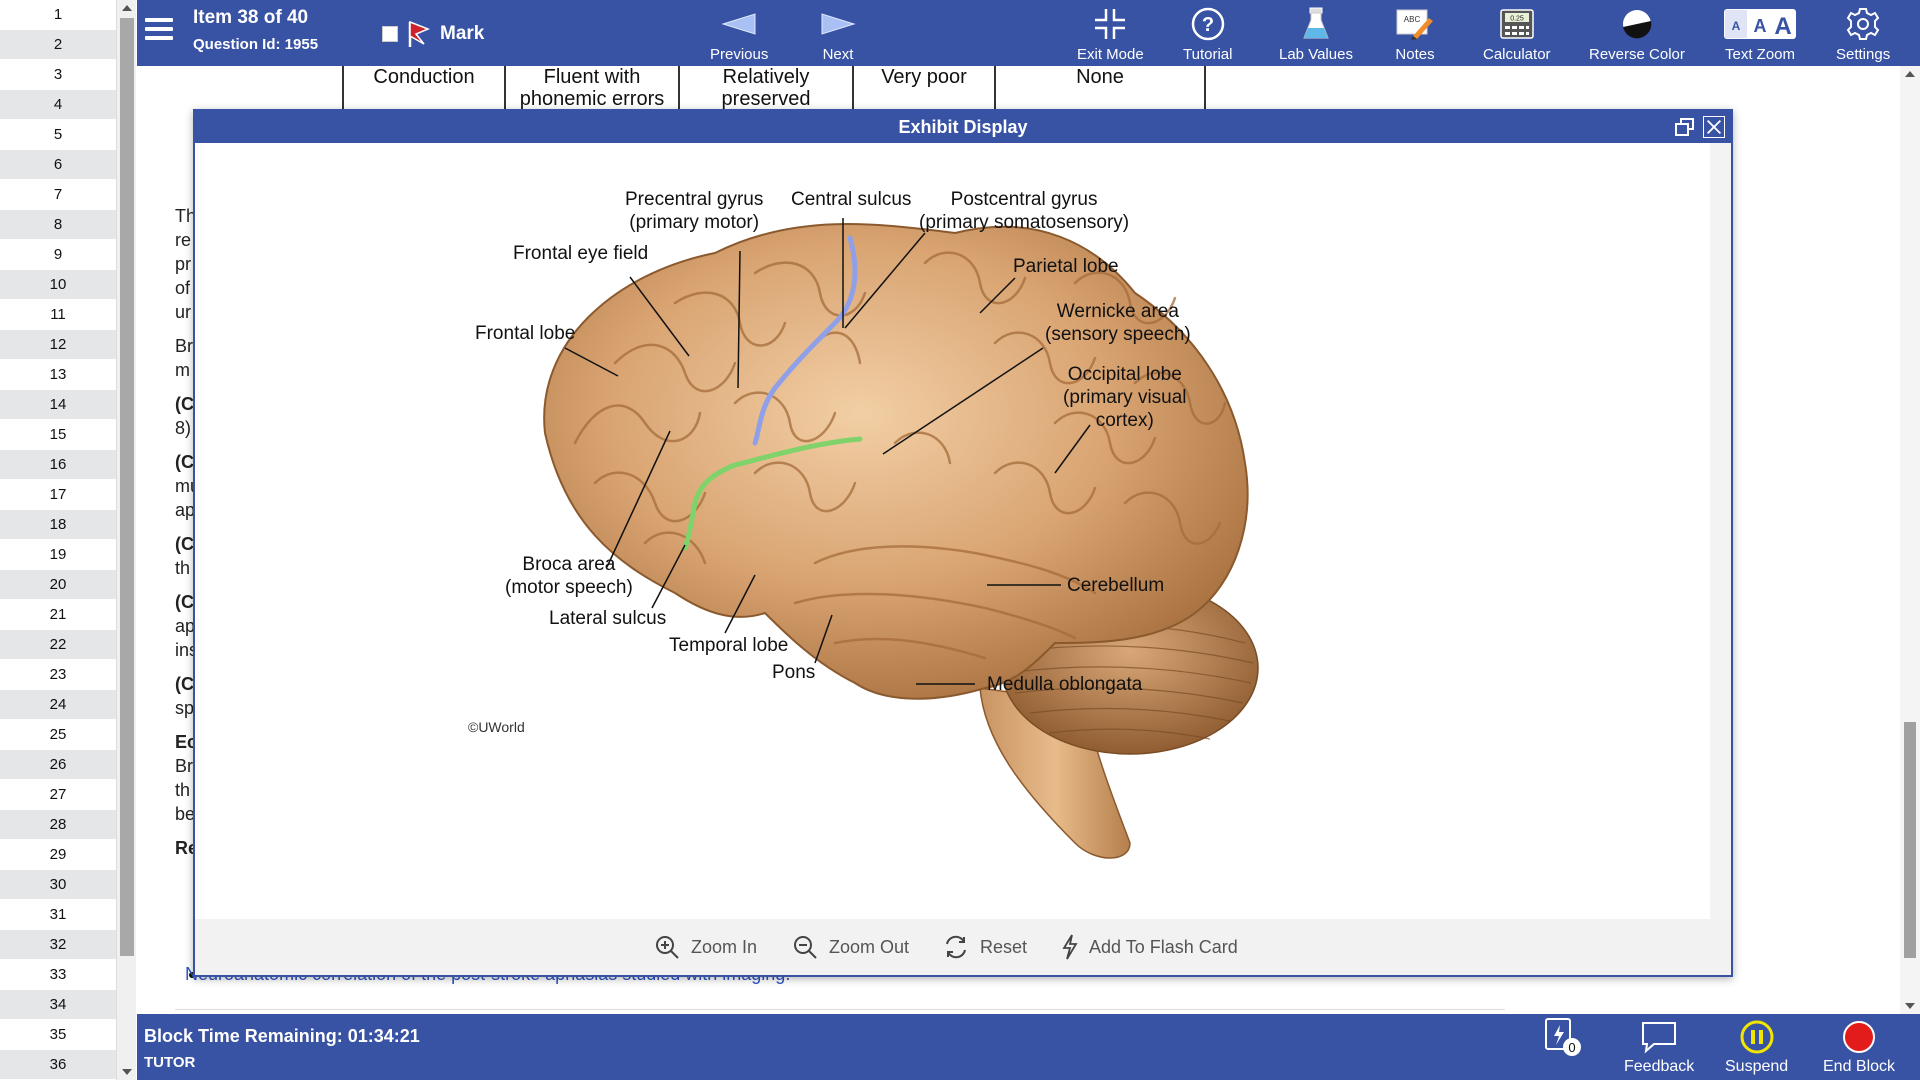 The image size is (1920, 1080). I want to click on label-line: (sensory speech), so click(1118, 334).